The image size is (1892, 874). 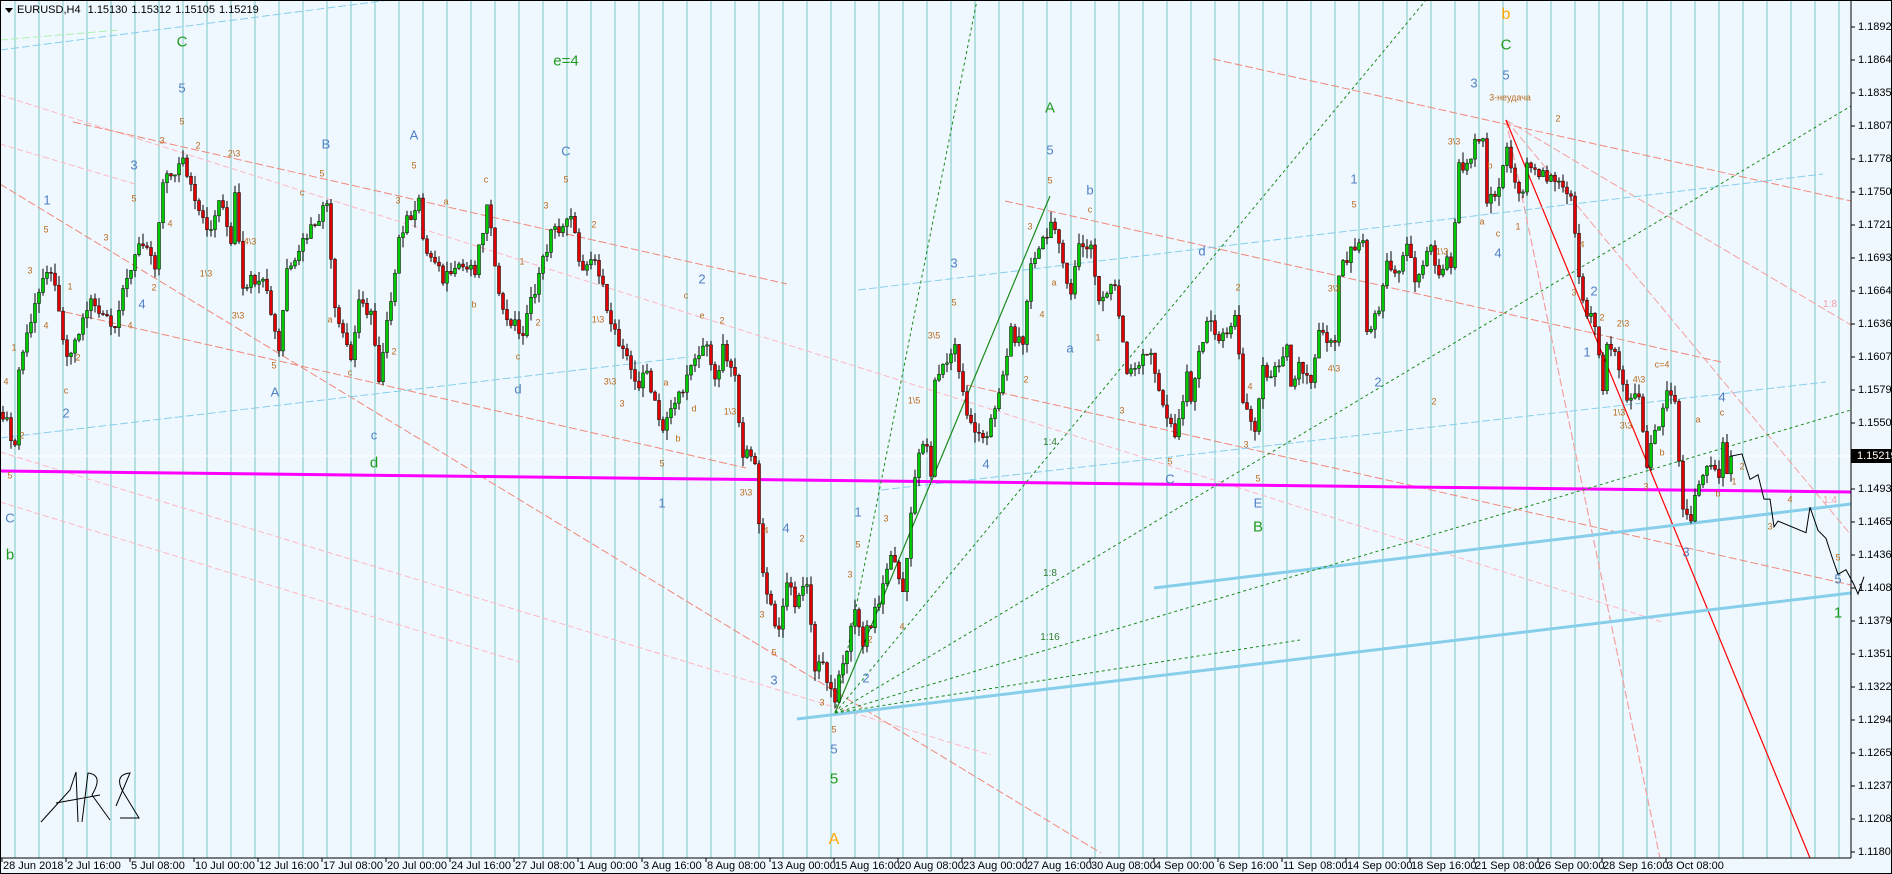 I want to click on collapse-triangle-icon, so click(x=9, y=10).